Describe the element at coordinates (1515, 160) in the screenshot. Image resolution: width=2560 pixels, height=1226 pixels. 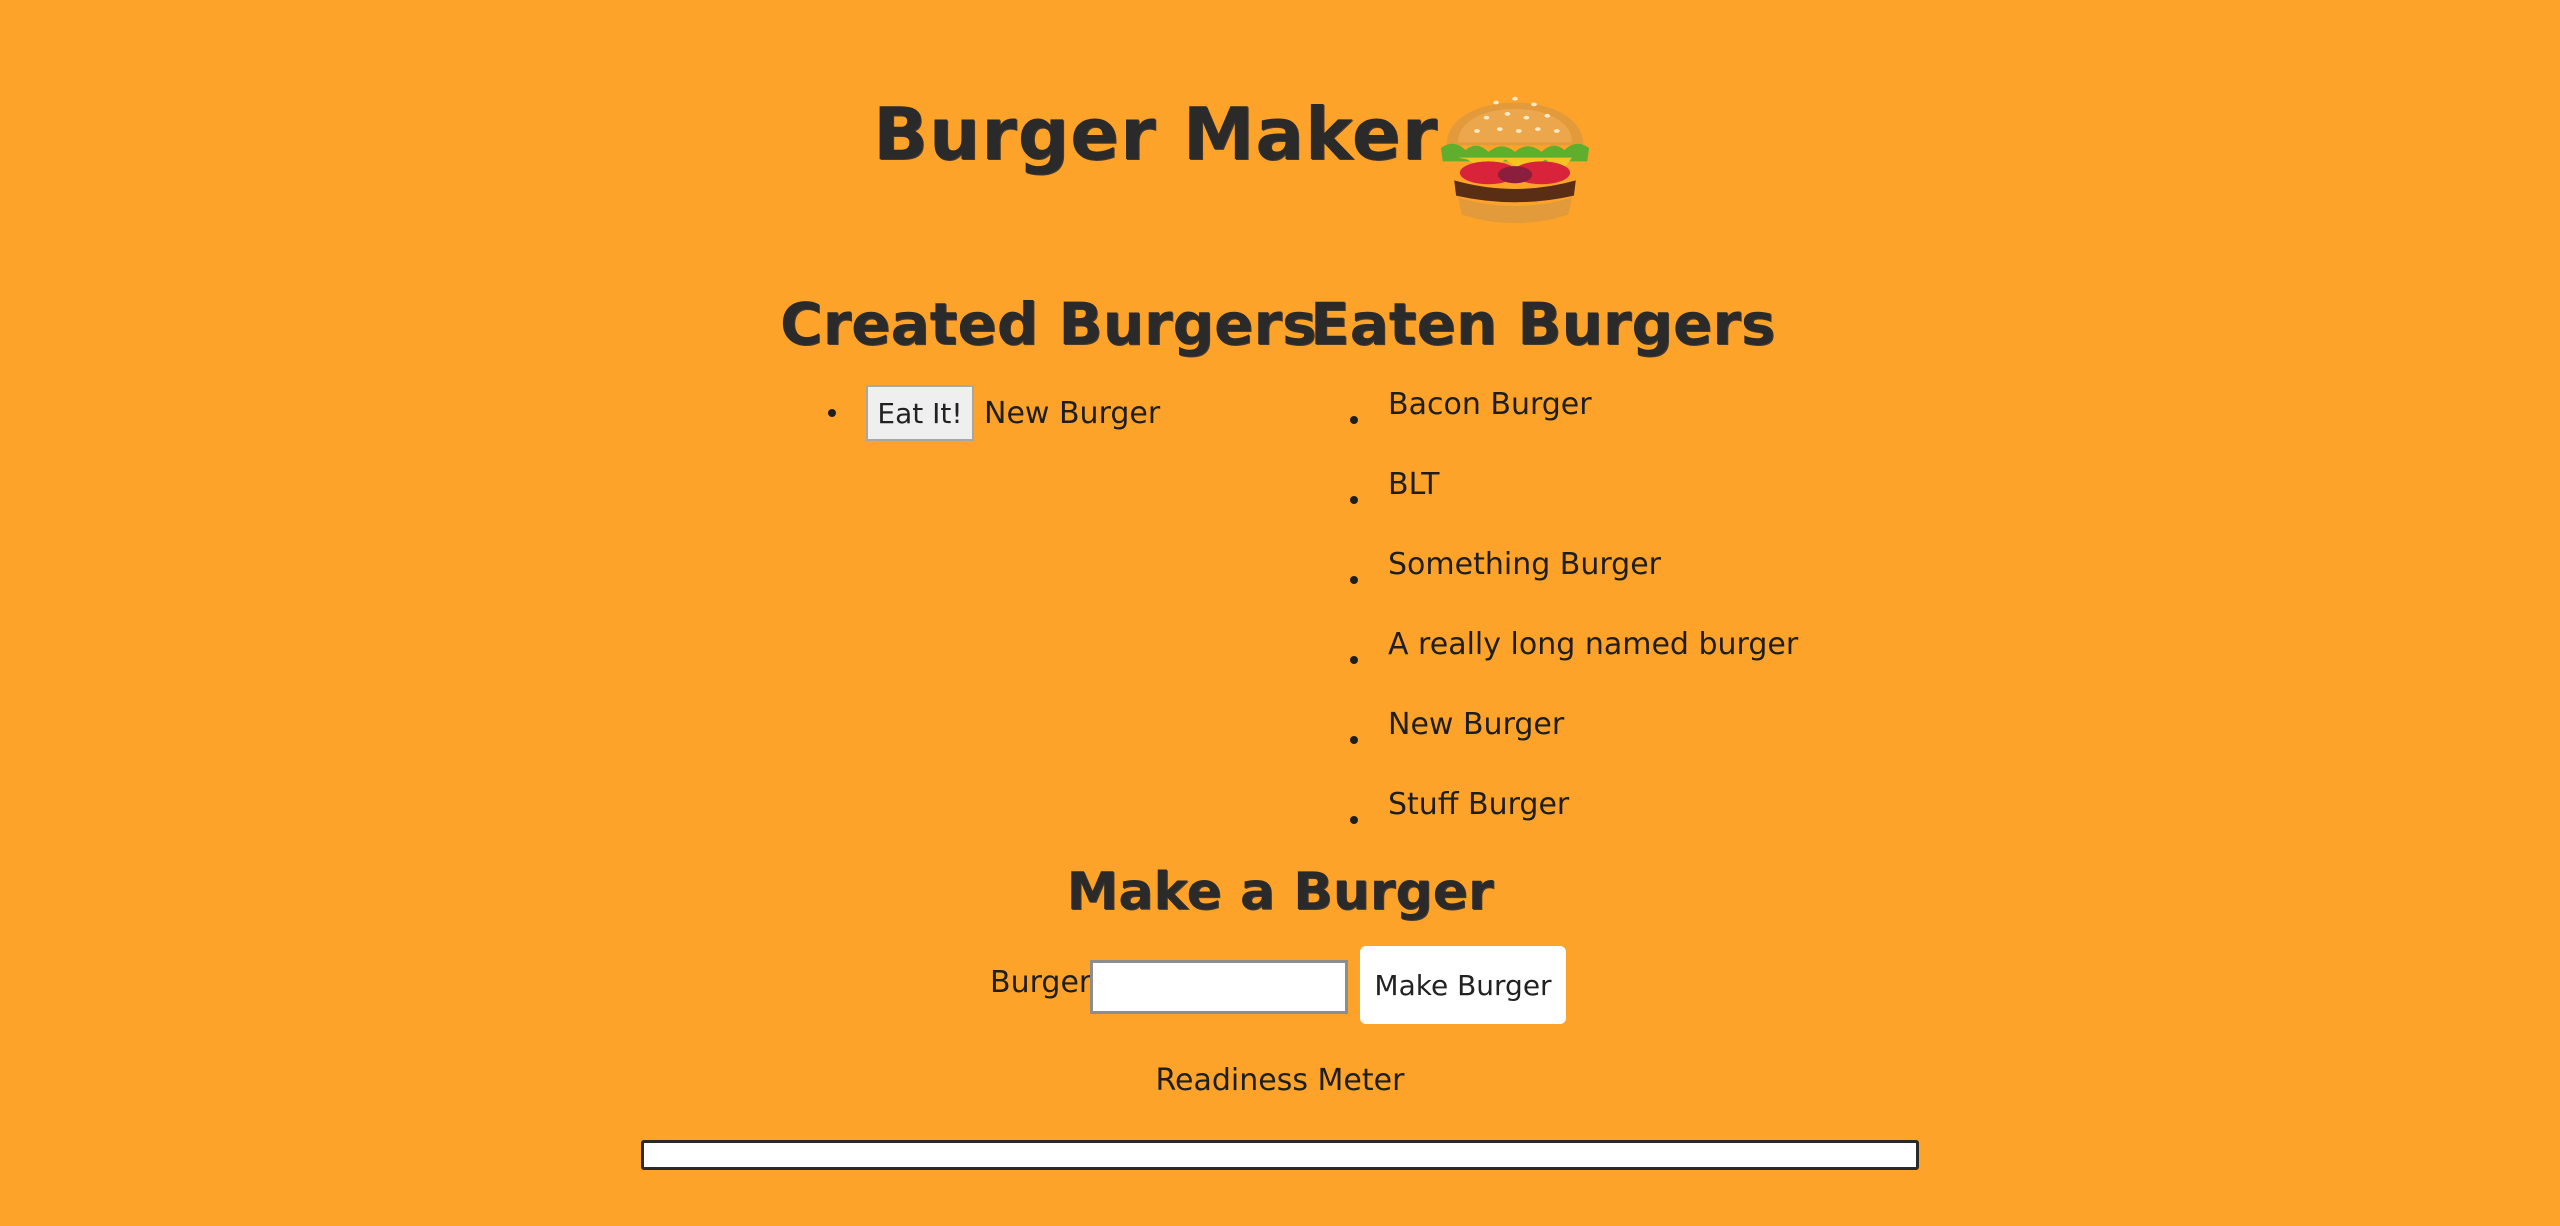
I see `burger-icon` at that location.